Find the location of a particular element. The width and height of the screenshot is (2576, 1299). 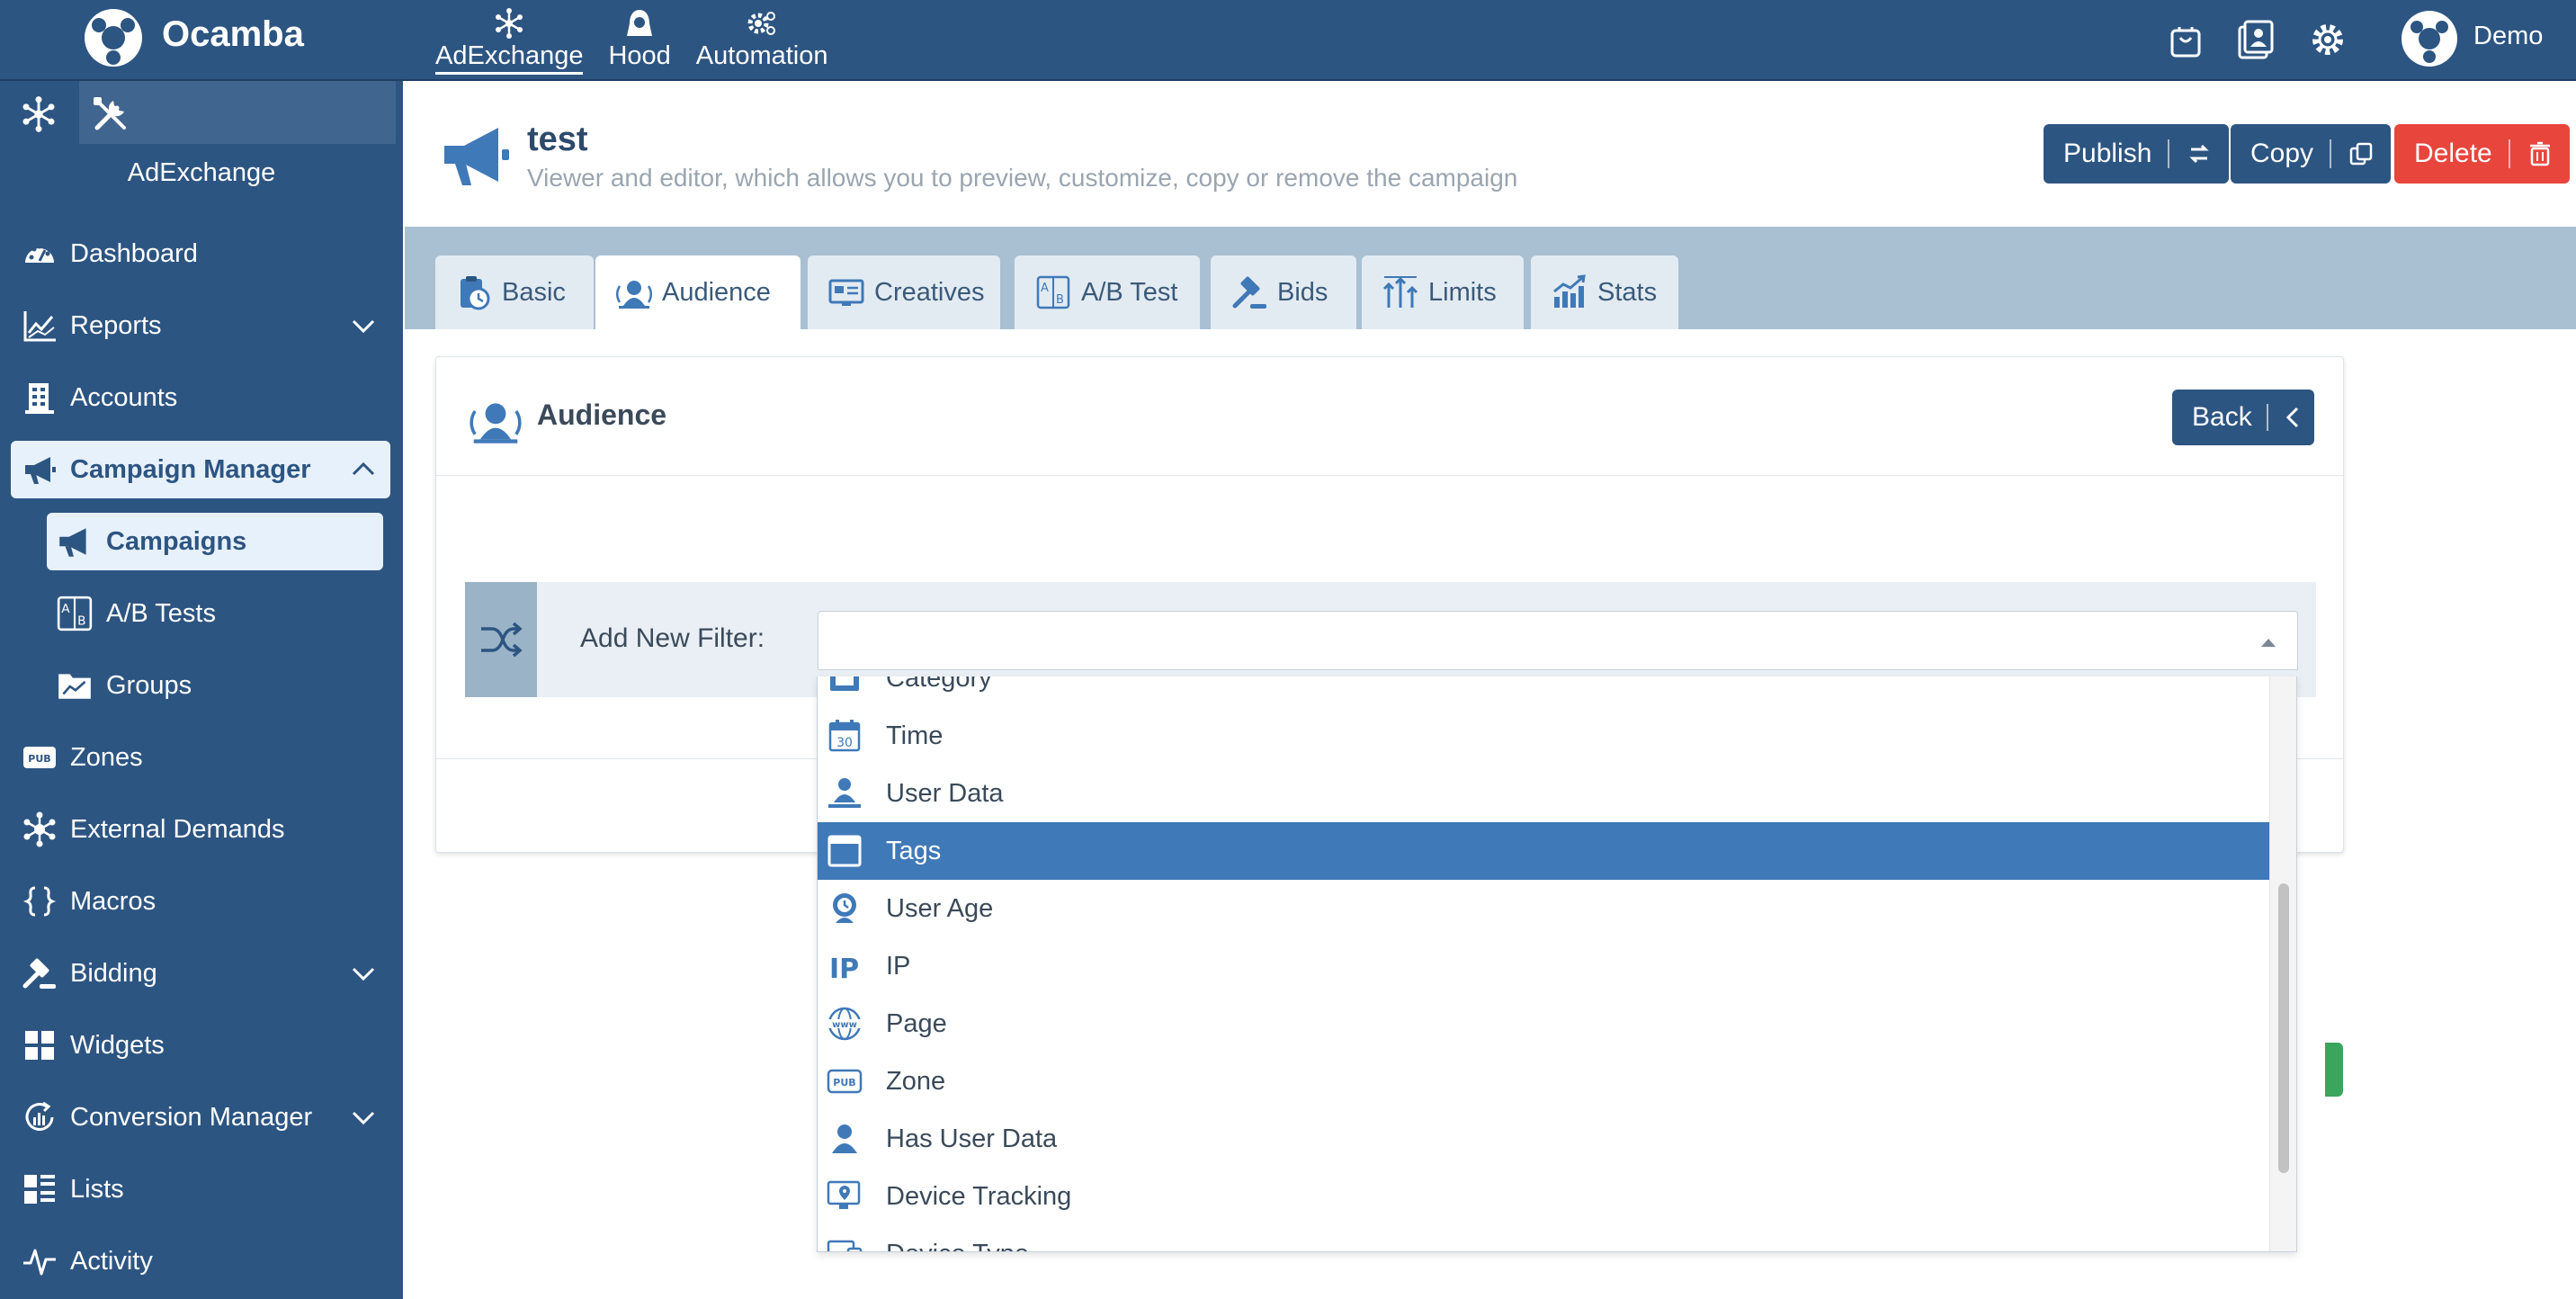

gavel-icon is located at coordinates (39, 973).